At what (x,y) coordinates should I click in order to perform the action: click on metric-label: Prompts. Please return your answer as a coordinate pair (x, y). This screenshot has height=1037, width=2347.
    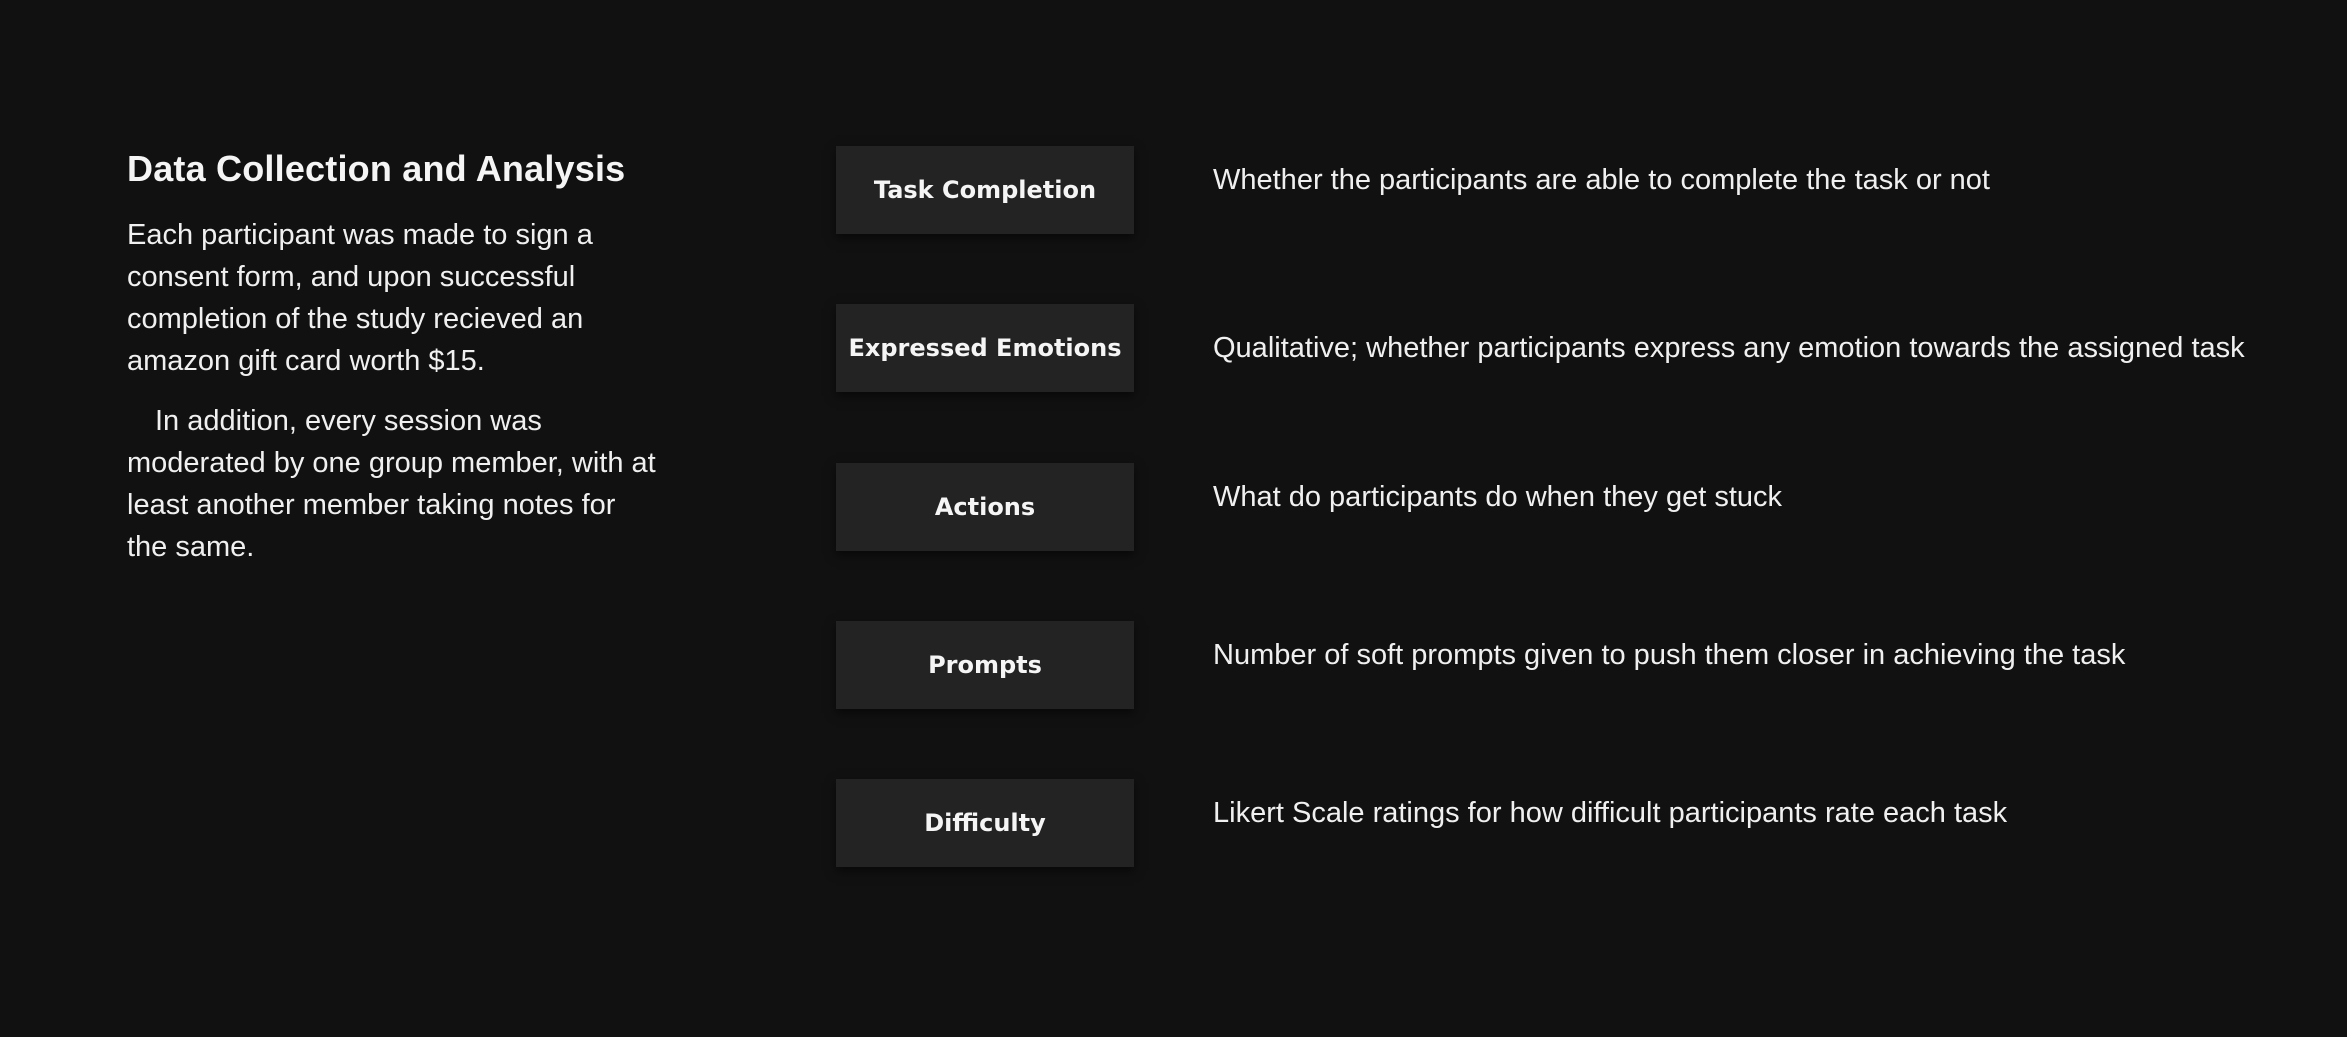
    Looking at the image, I should click on (985, 665).